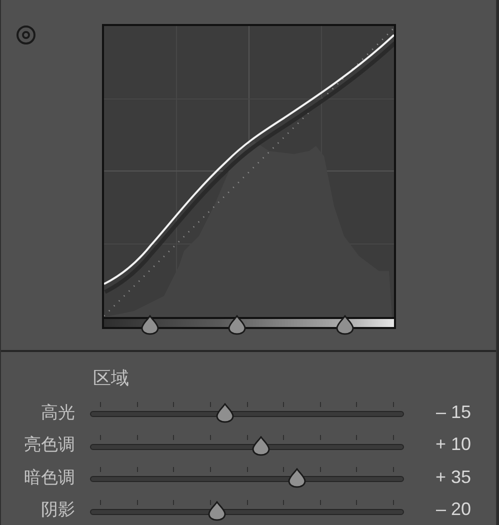 The width and height of the screenshot is (499, 525). Describe the element at coordinates (49, 477) in the screenshot. I see `slider-label: 暗色调` at that location.